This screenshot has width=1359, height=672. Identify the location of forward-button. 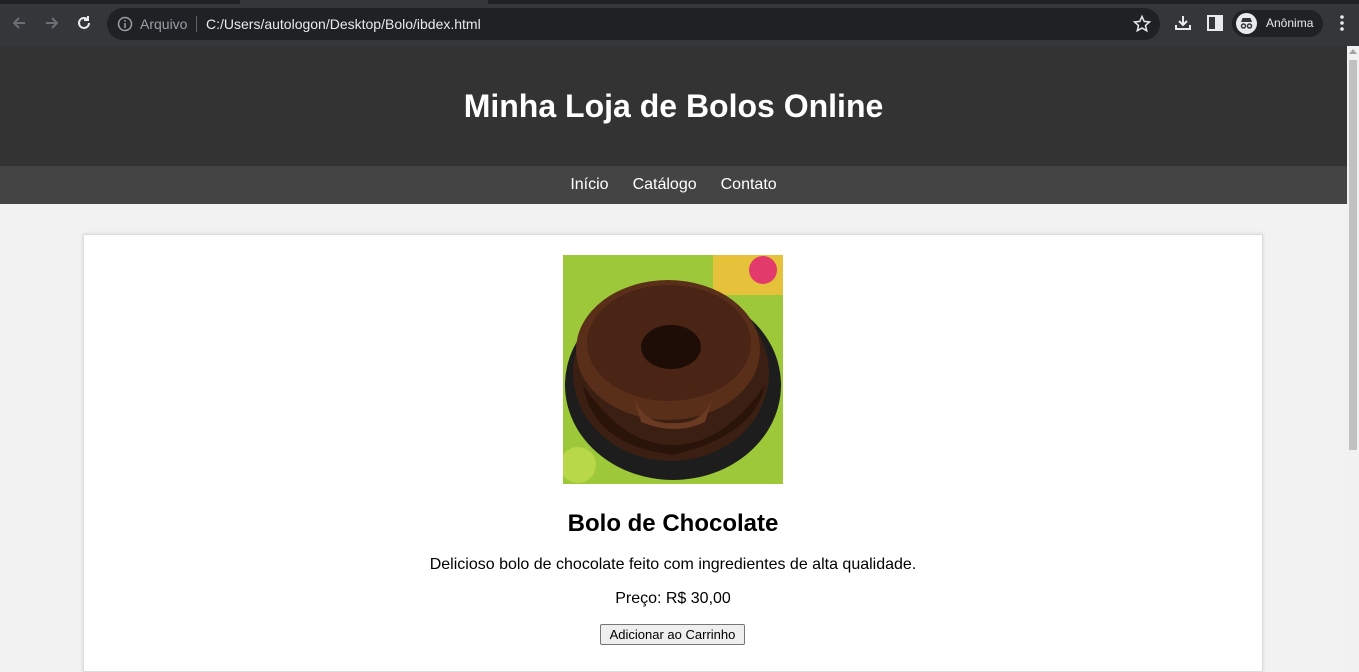
(52, 23).